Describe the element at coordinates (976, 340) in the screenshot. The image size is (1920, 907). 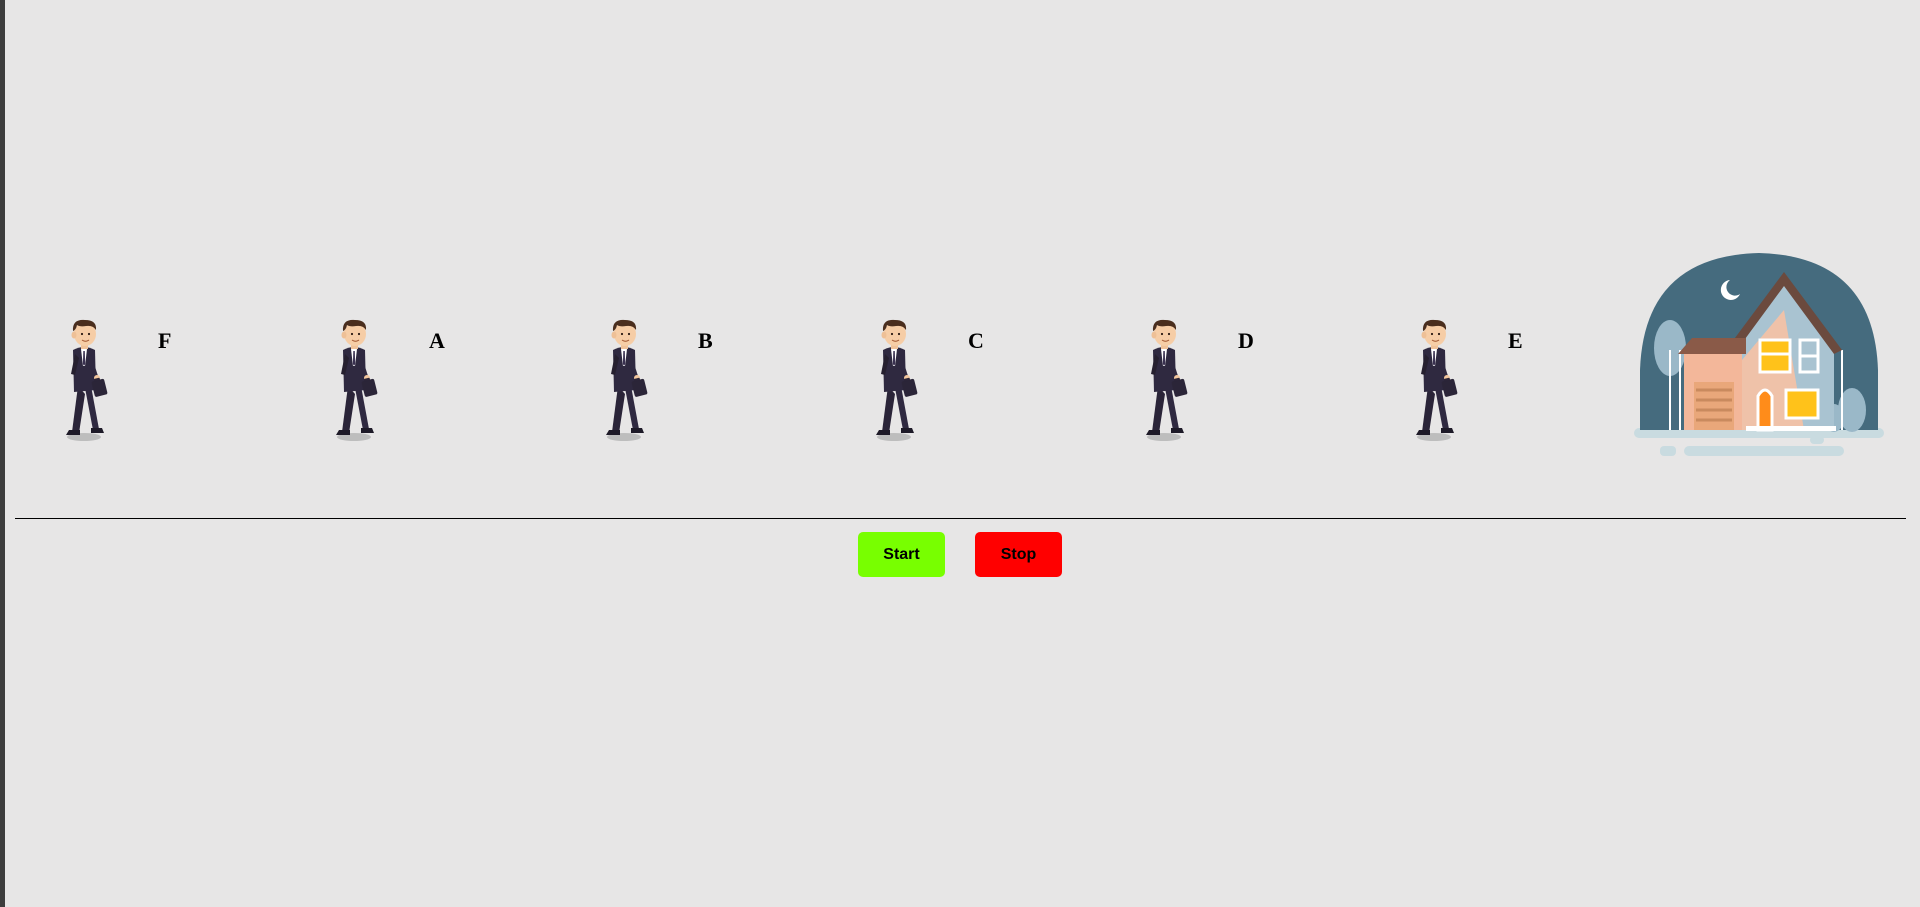
I see `walker-label-c: C` at that location.